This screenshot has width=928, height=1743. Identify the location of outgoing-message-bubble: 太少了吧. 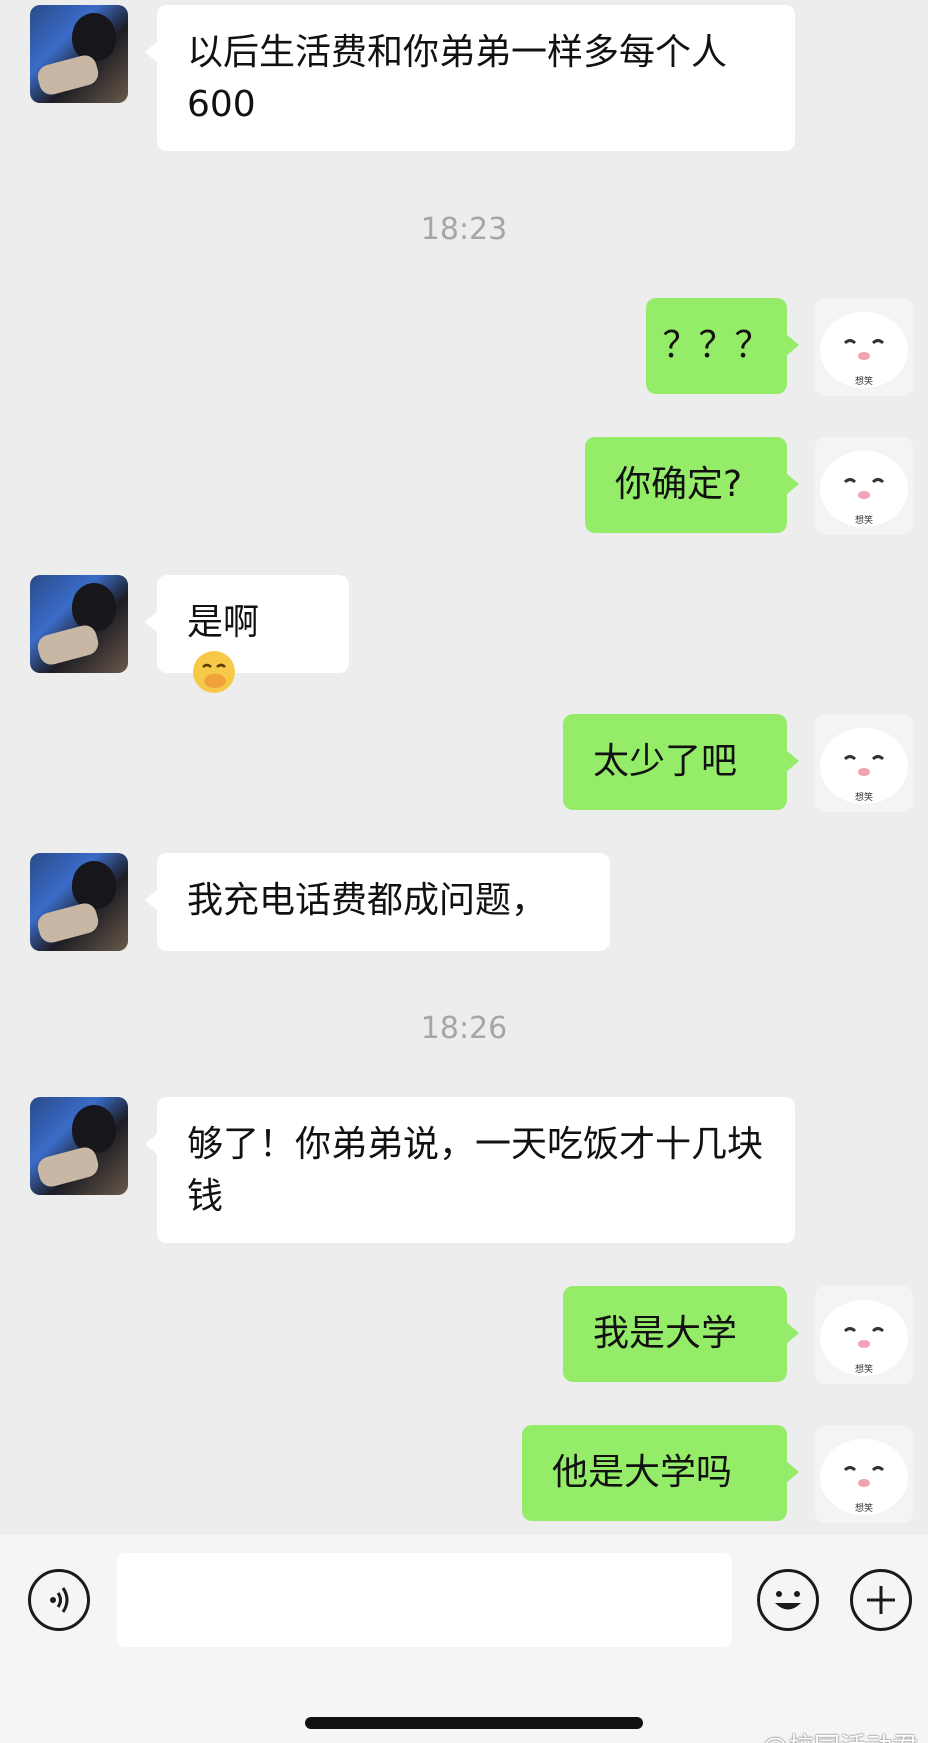
(681, 762).